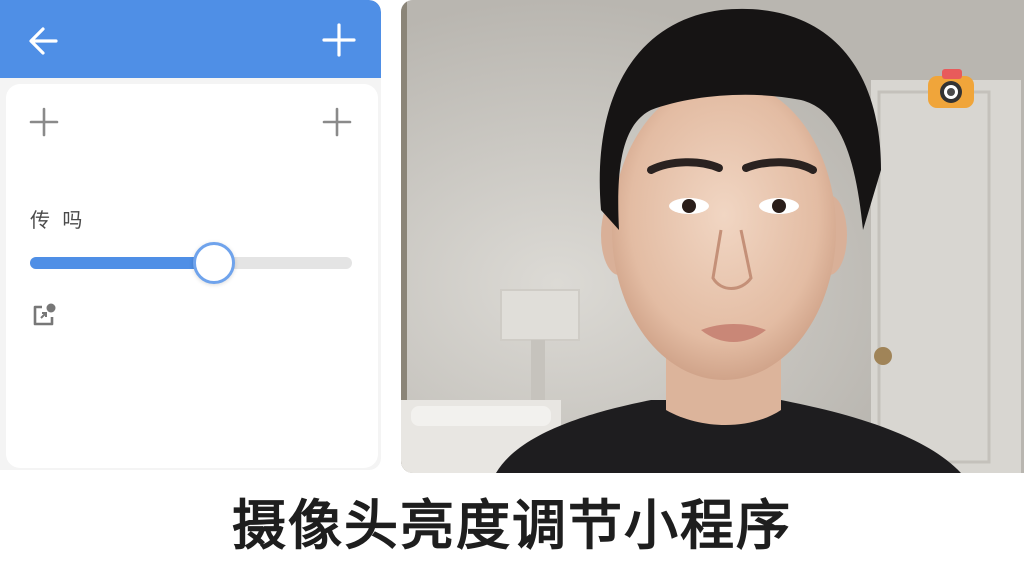  What do you see at coordinates (951, 88) in the screenshot?
I see `camera-badge-icon` at bounding box center [951, 88].